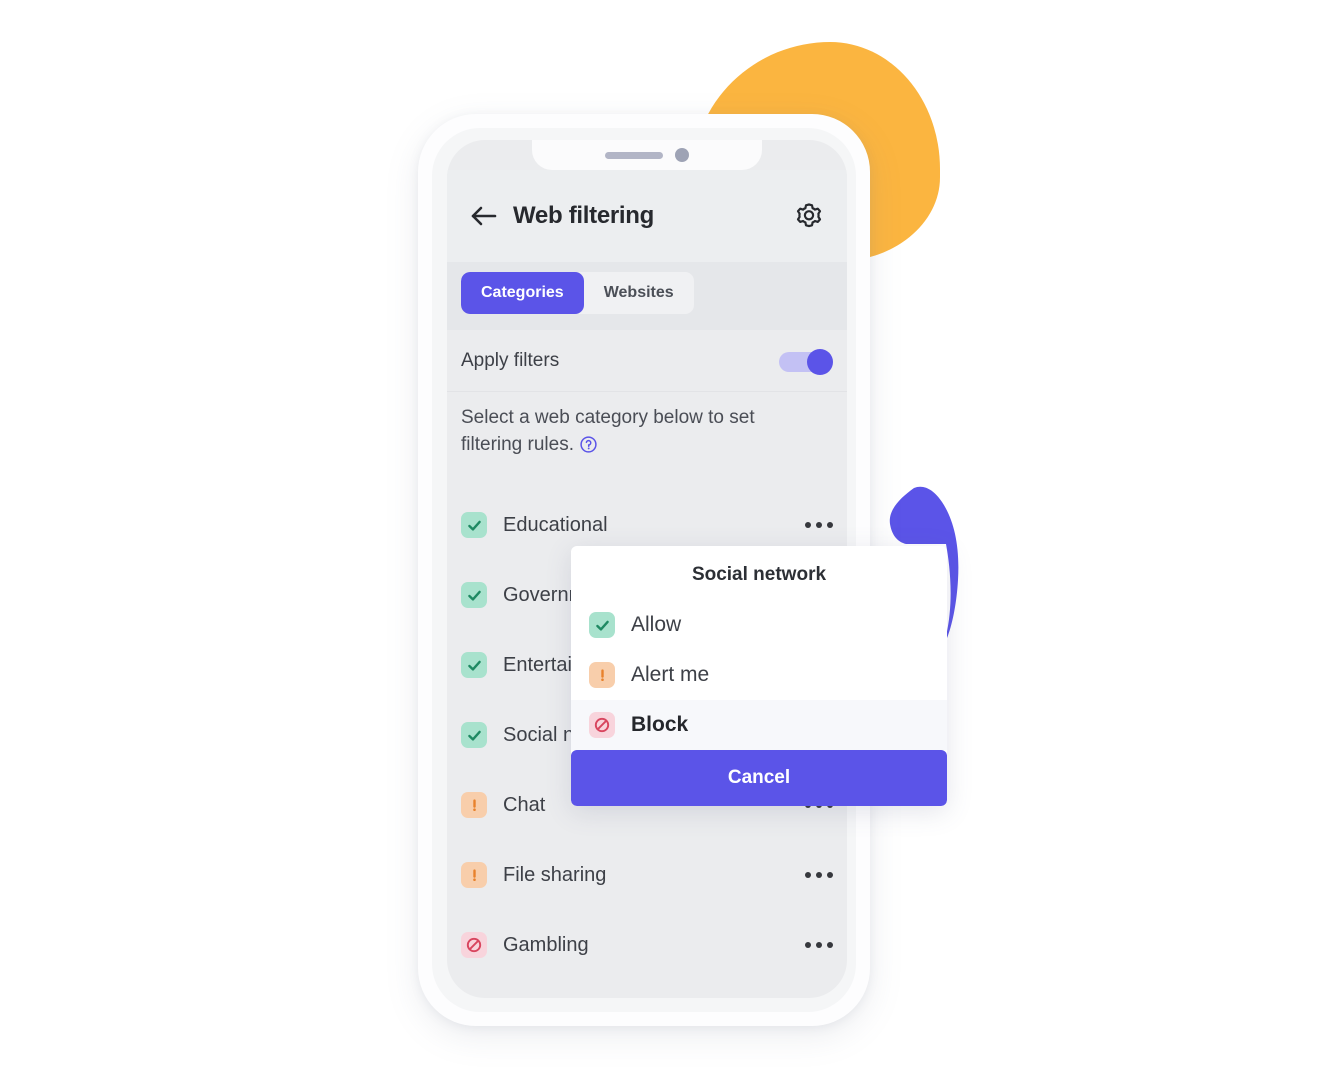 This screenshot has height=1080, width=1333. I want to click on tab-categories: Categories, so click(522, 293).